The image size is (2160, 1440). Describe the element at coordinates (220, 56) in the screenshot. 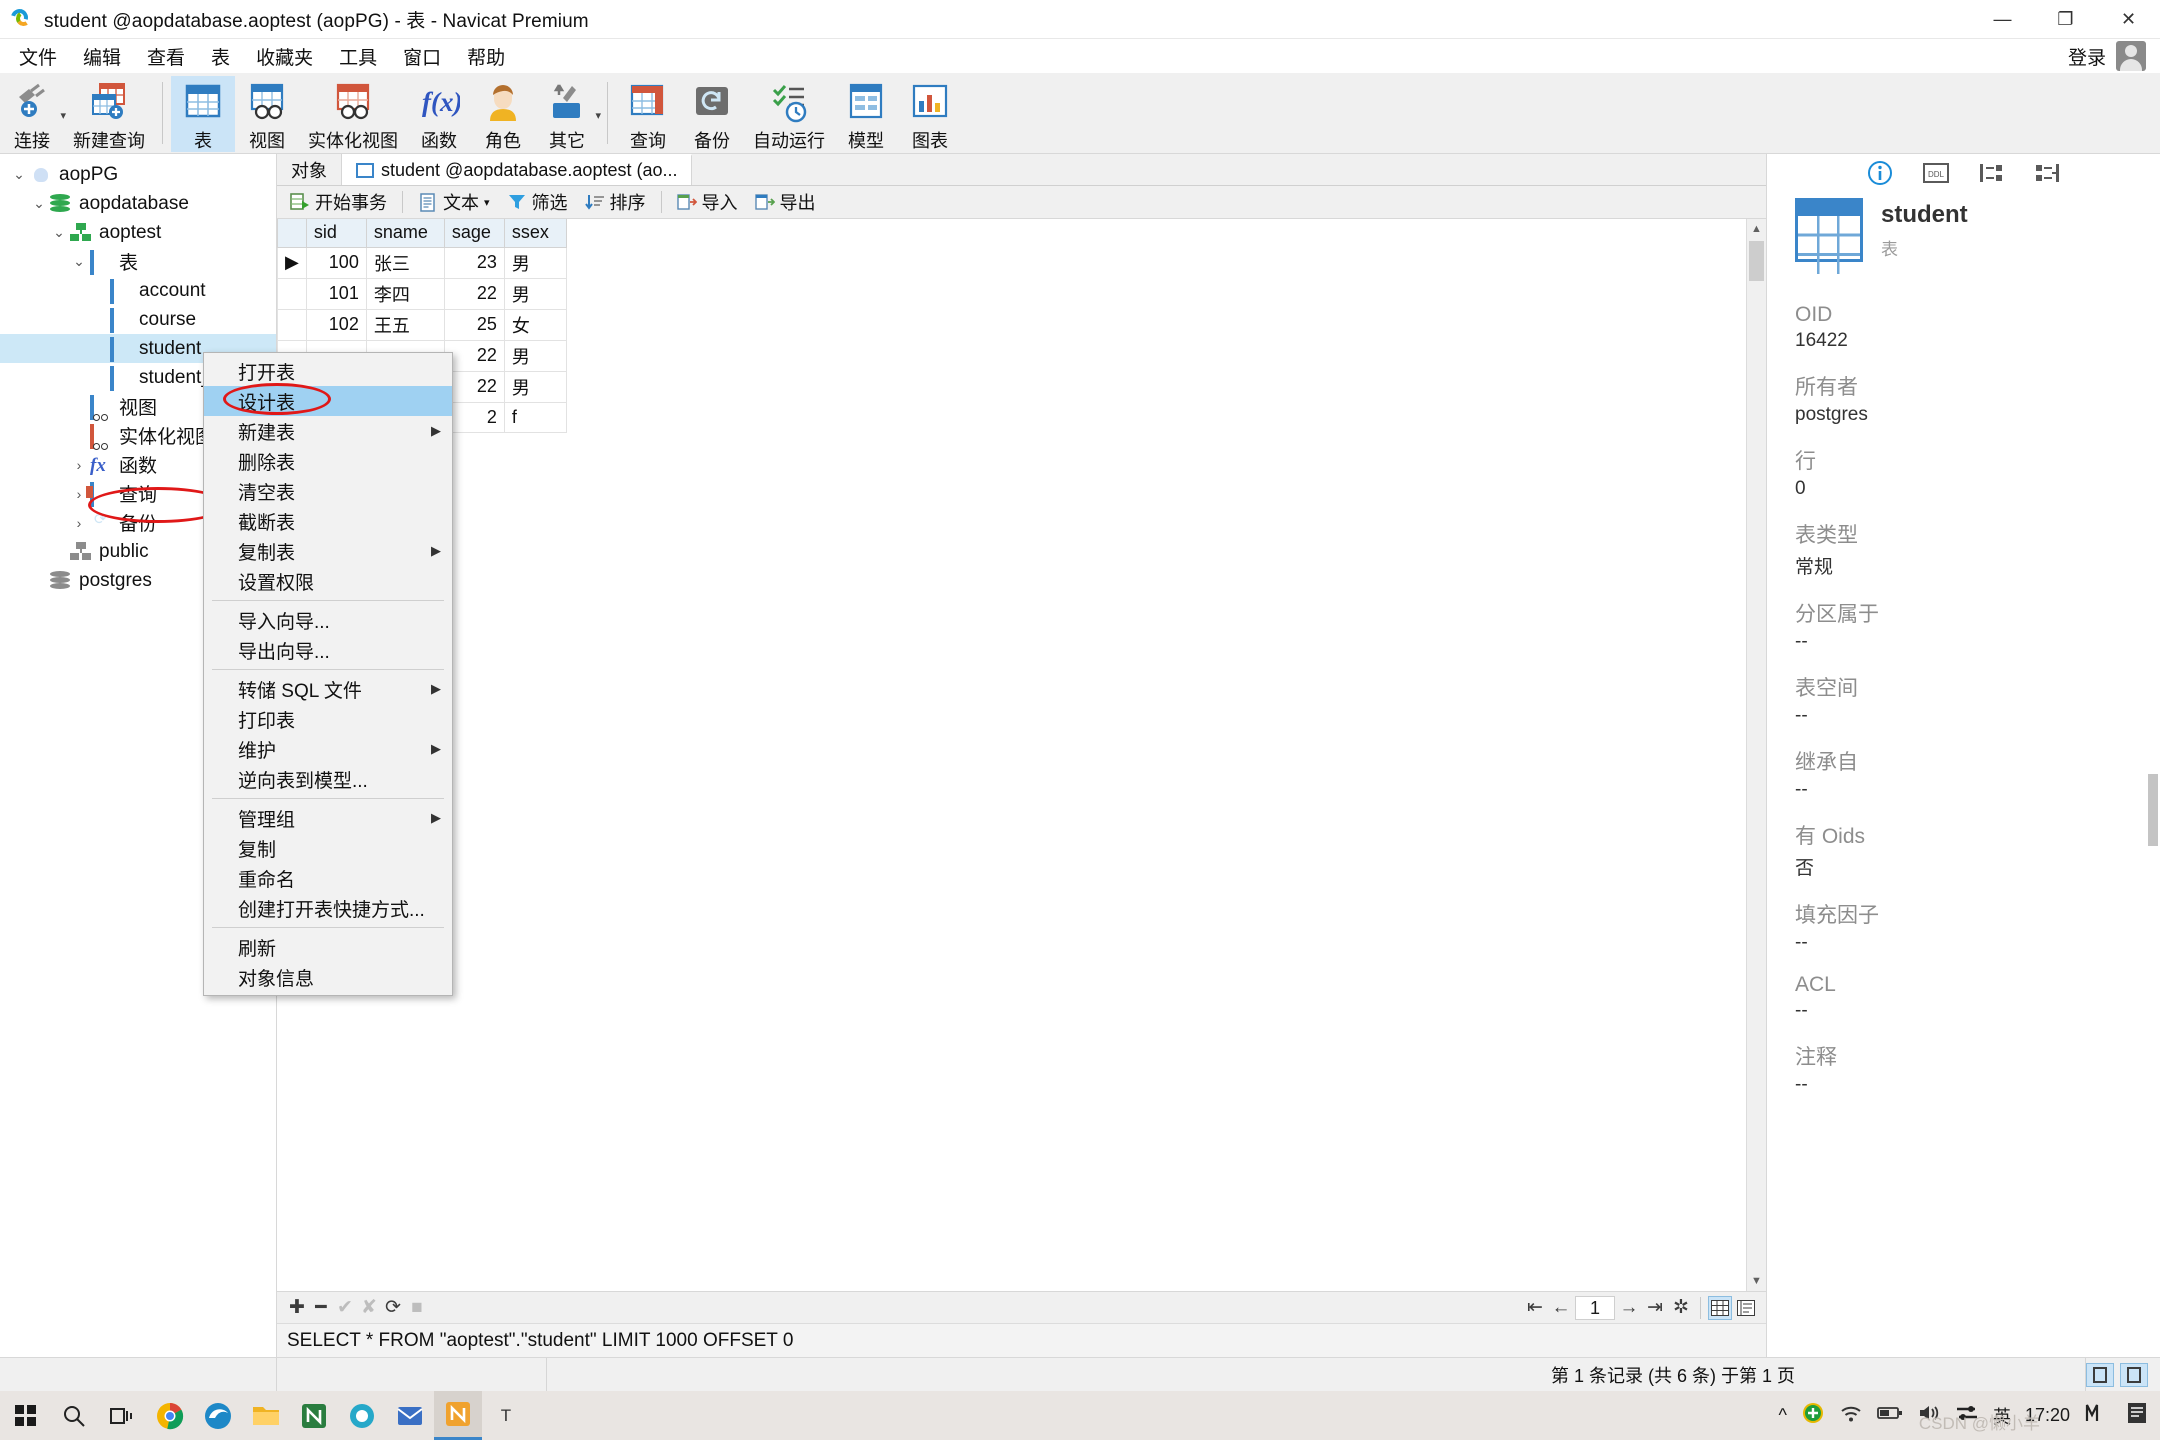

I see `menu-table: 表` at that location.